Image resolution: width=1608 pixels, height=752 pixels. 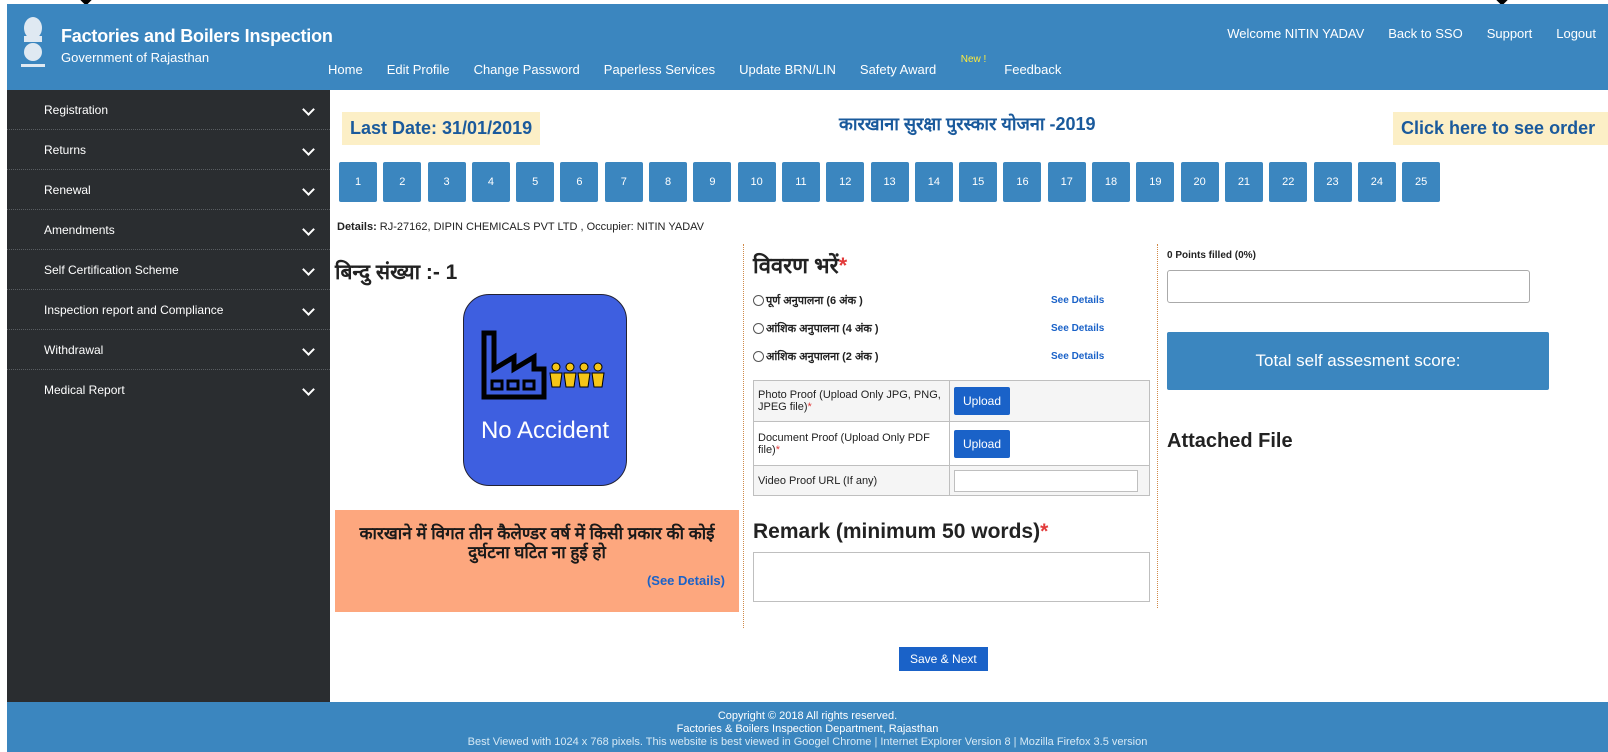 I want to click on nav-update-brn-lin: Update BRN/LIN, so click(x=787, y=69).